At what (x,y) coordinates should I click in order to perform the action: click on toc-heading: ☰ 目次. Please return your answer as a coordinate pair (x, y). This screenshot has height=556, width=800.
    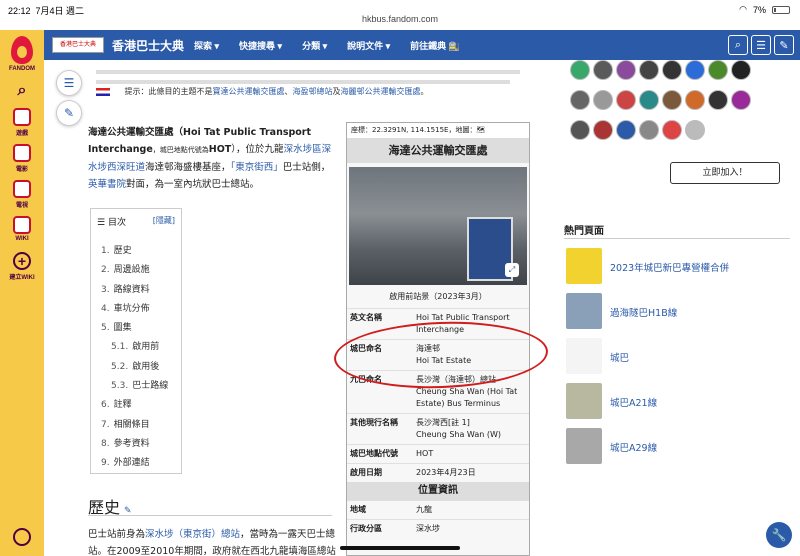
    Looking at the image, I should click on (111, 223).